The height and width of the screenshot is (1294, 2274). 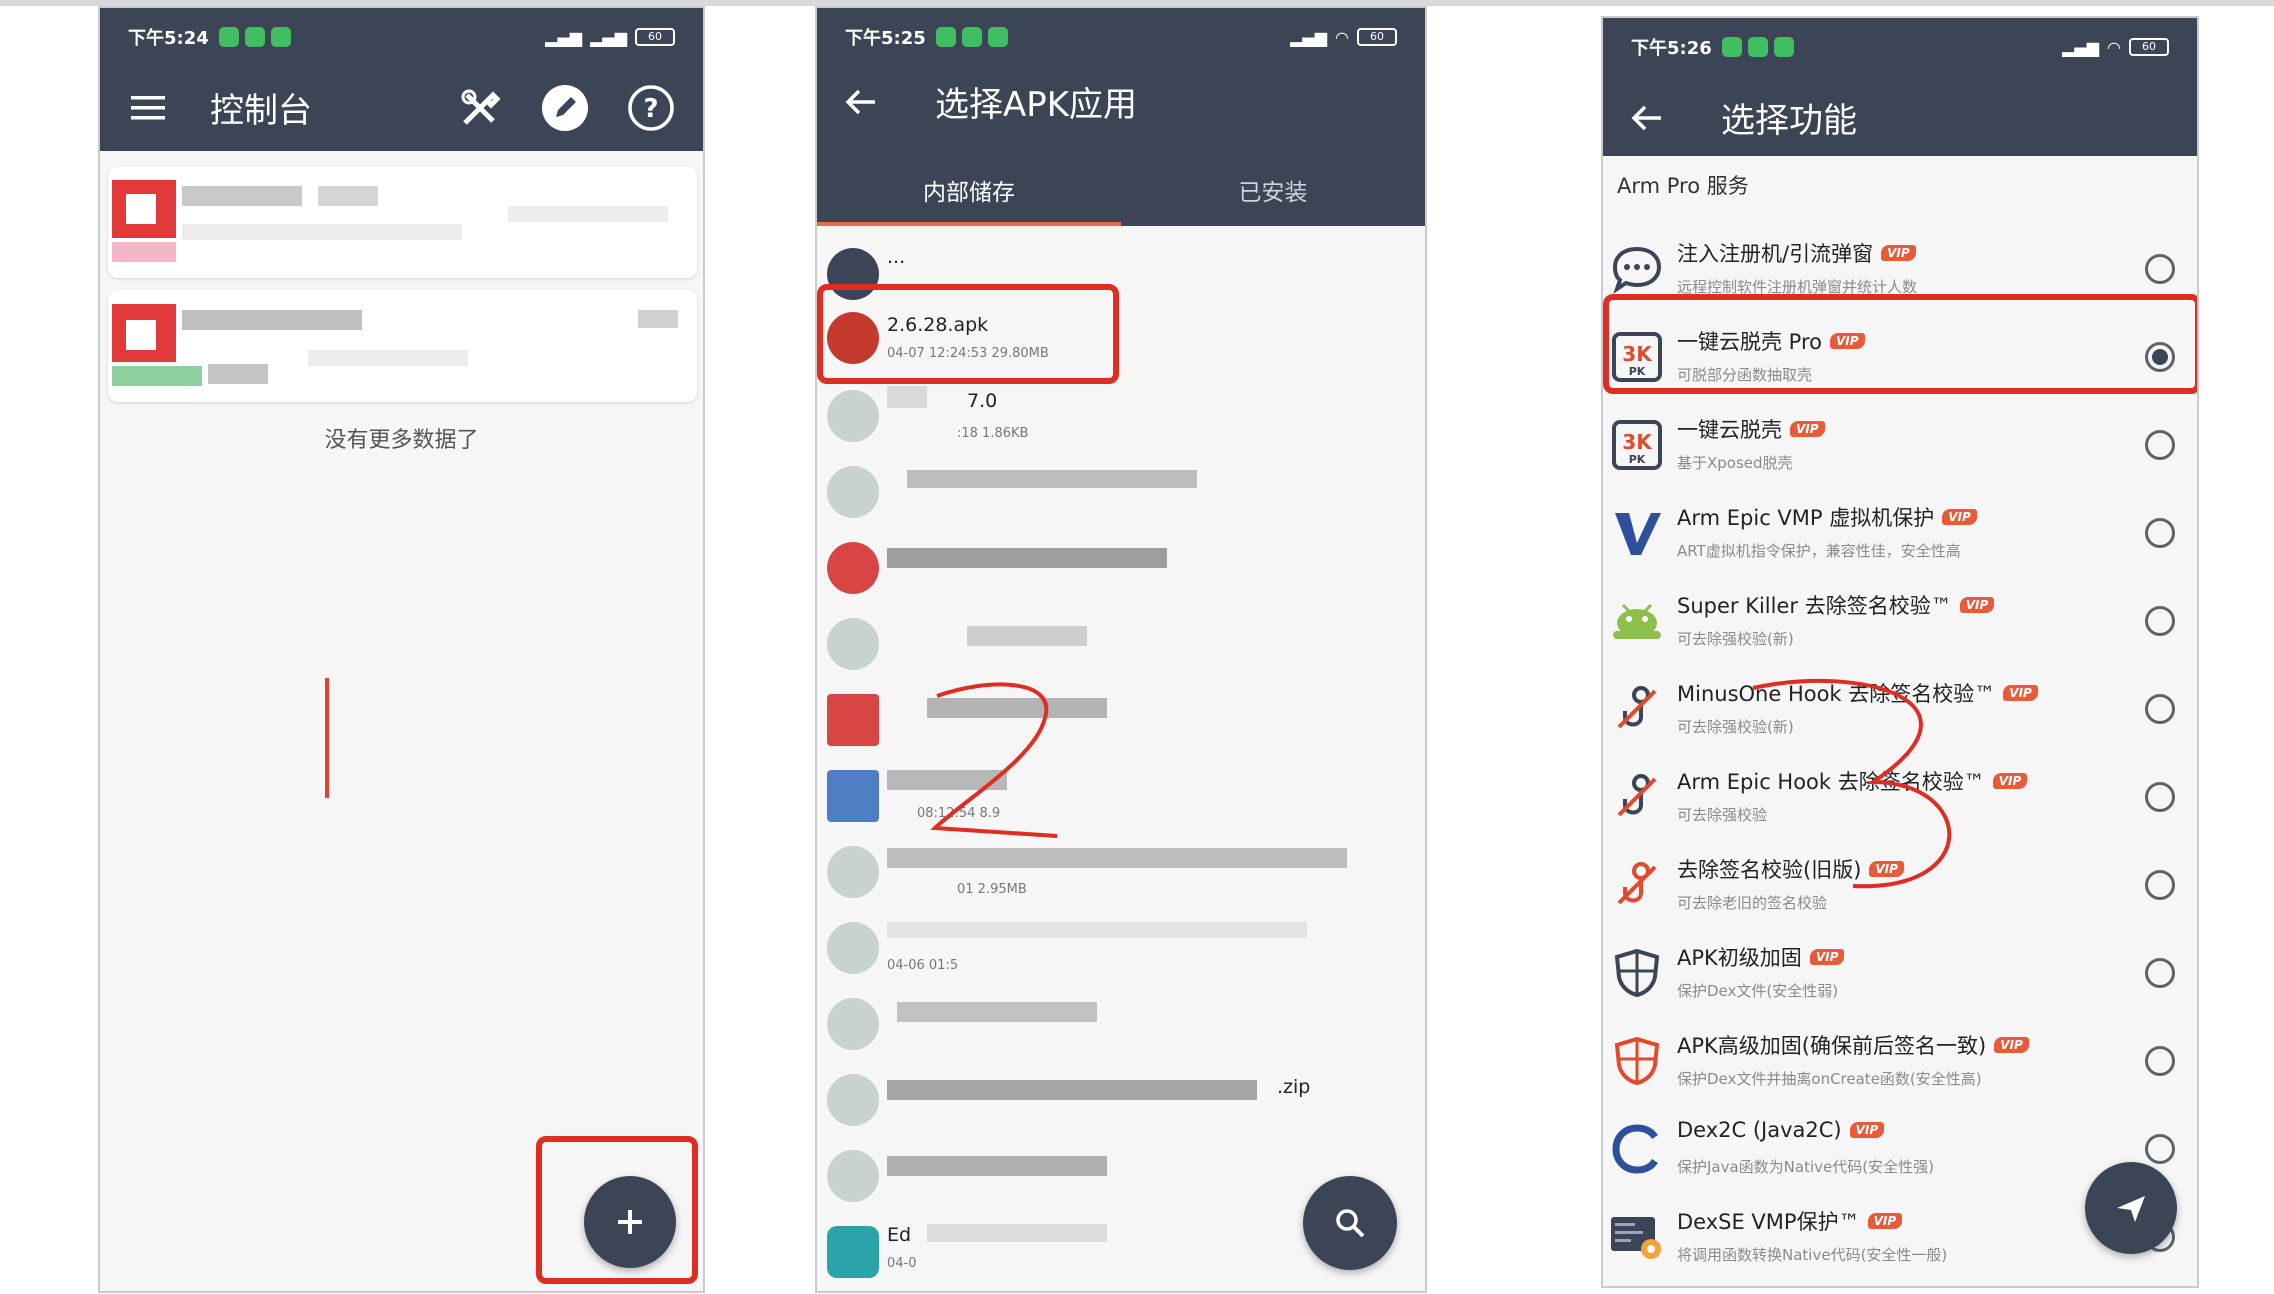 What do you see at coordinates (1637, 269) in the screenshot?
I see `chat-icon` at bounding box center [1637, 269].